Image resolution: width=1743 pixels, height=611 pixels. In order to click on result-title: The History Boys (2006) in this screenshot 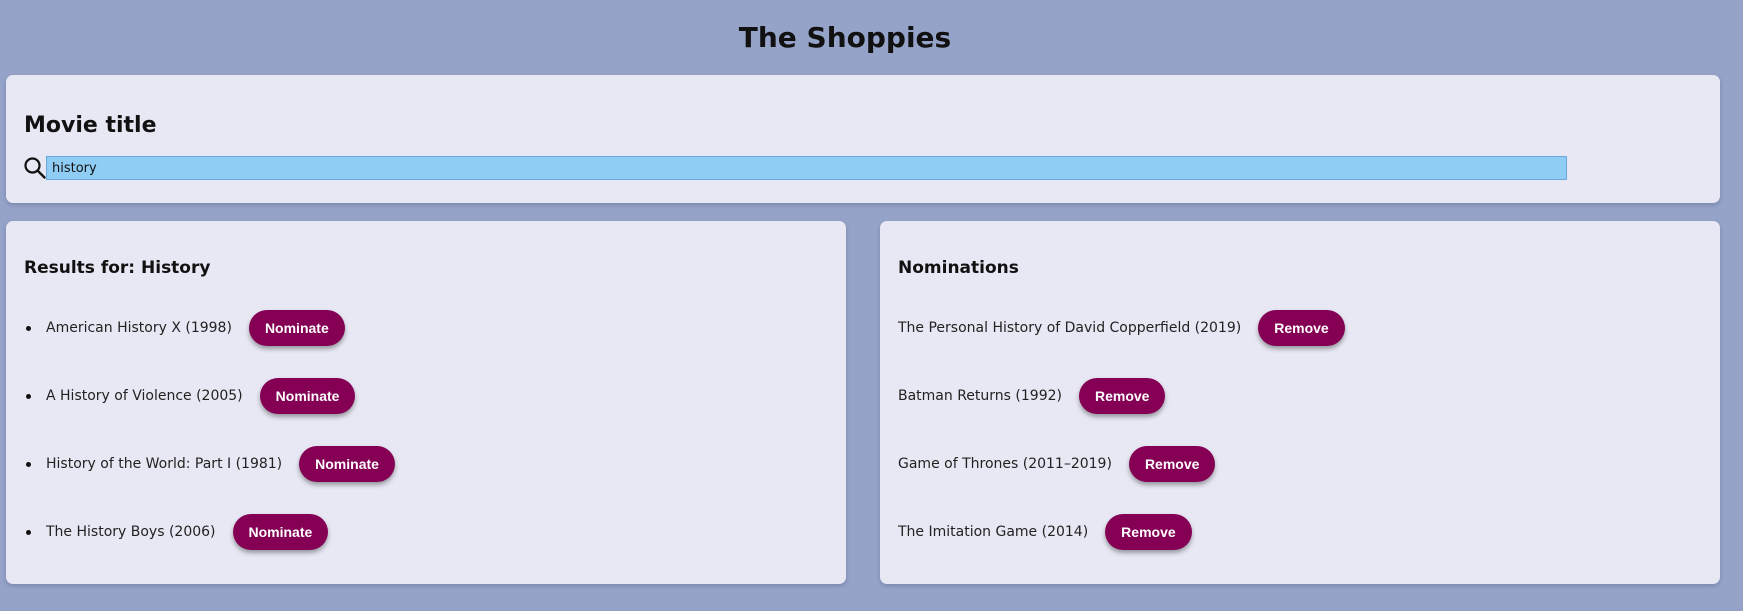, I will do `click(131, 532)`.